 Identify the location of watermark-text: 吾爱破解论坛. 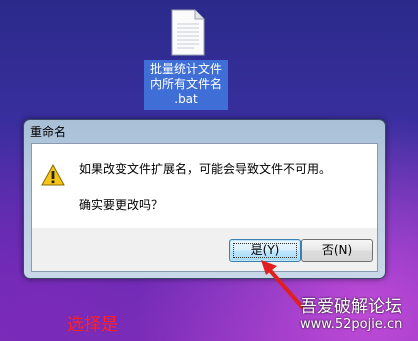
(351, 307).